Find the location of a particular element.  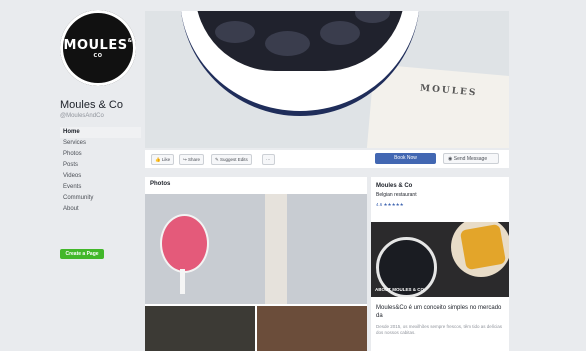

about-photo: ABOUT MOULES & CO is located at coordinates (440, 259).